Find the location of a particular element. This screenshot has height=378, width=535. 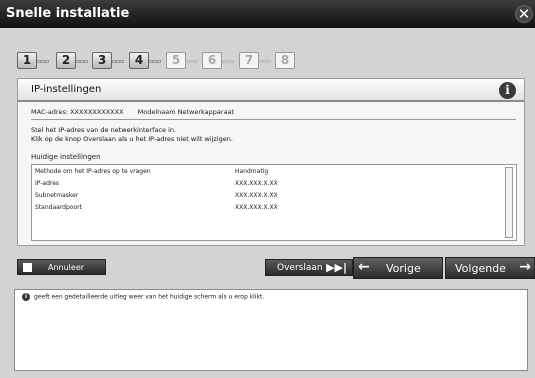

step-6: 6 ▫▫▫ is located at coordinates (218, 59).